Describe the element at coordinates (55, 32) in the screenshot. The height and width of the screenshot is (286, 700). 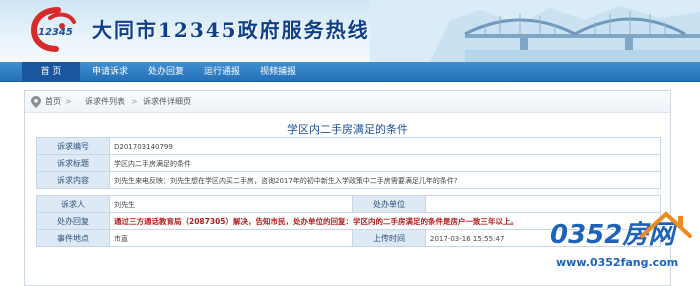
I see `logo-number: 12345` at that location.